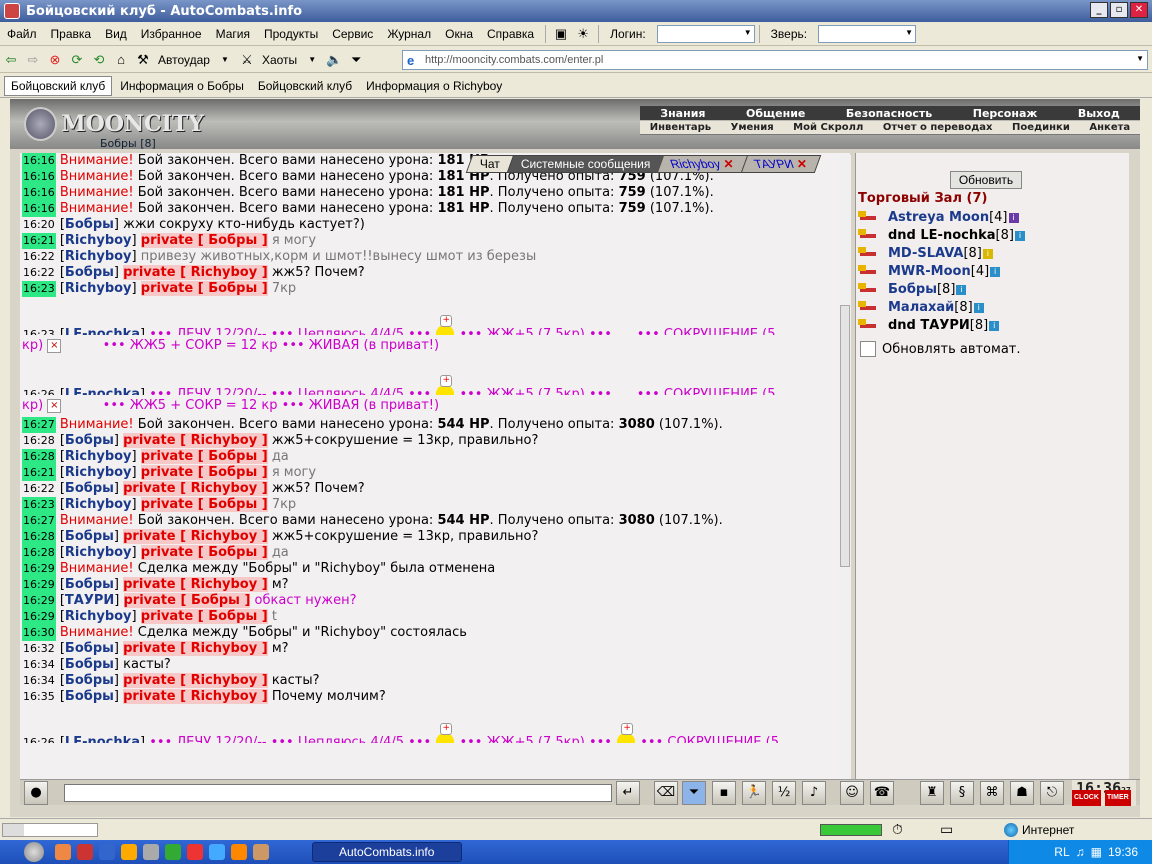 This screenshot has width=1152, height=864. I want to click on login-select, so click(705, 33).